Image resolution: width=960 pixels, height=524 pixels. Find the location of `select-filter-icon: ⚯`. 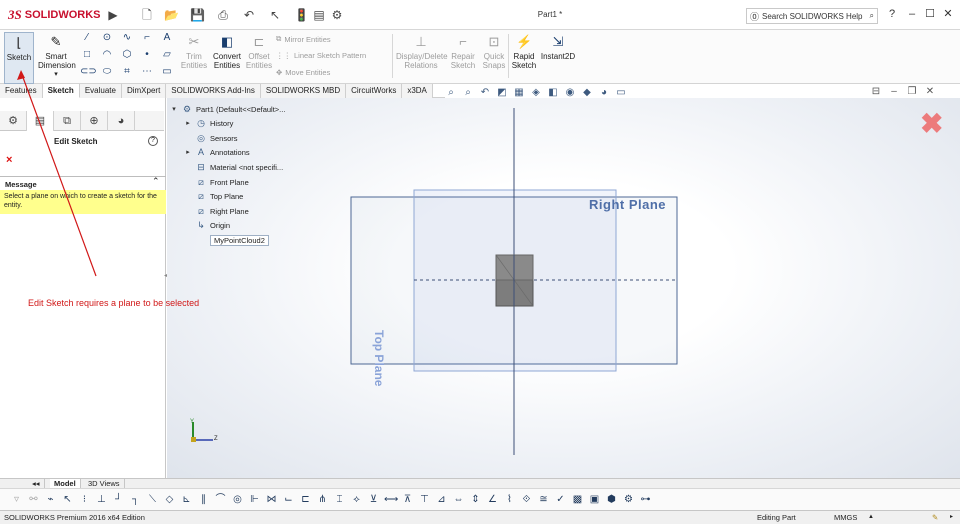

select-filter-icon: ⚯ is located at coordinates (33, 499).